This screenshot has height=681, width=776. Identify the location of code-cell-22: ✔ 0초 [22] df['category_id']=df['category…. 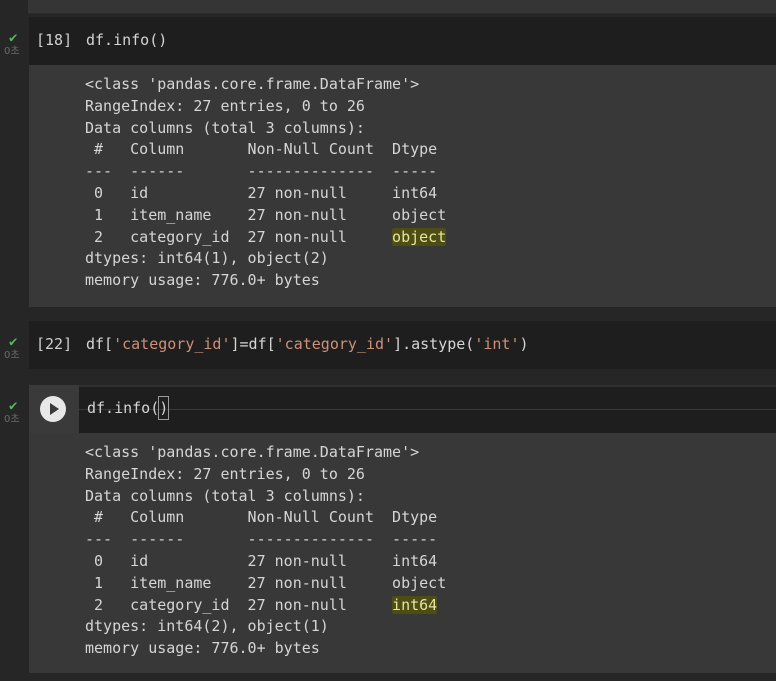
(388, 345).